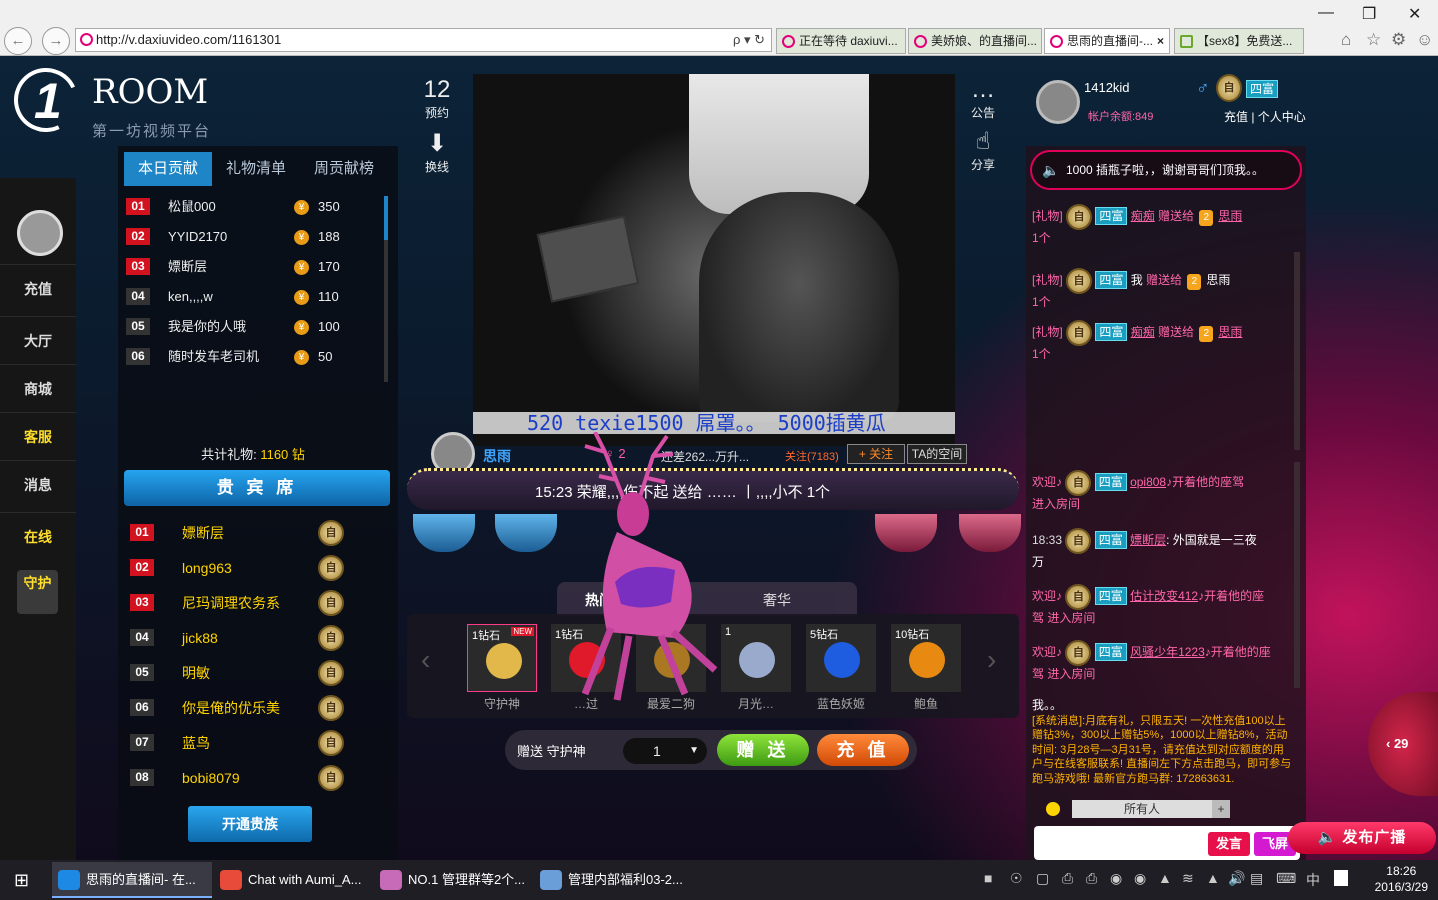  I want to click on volume-icon: 🔊, so click(1236, 878).